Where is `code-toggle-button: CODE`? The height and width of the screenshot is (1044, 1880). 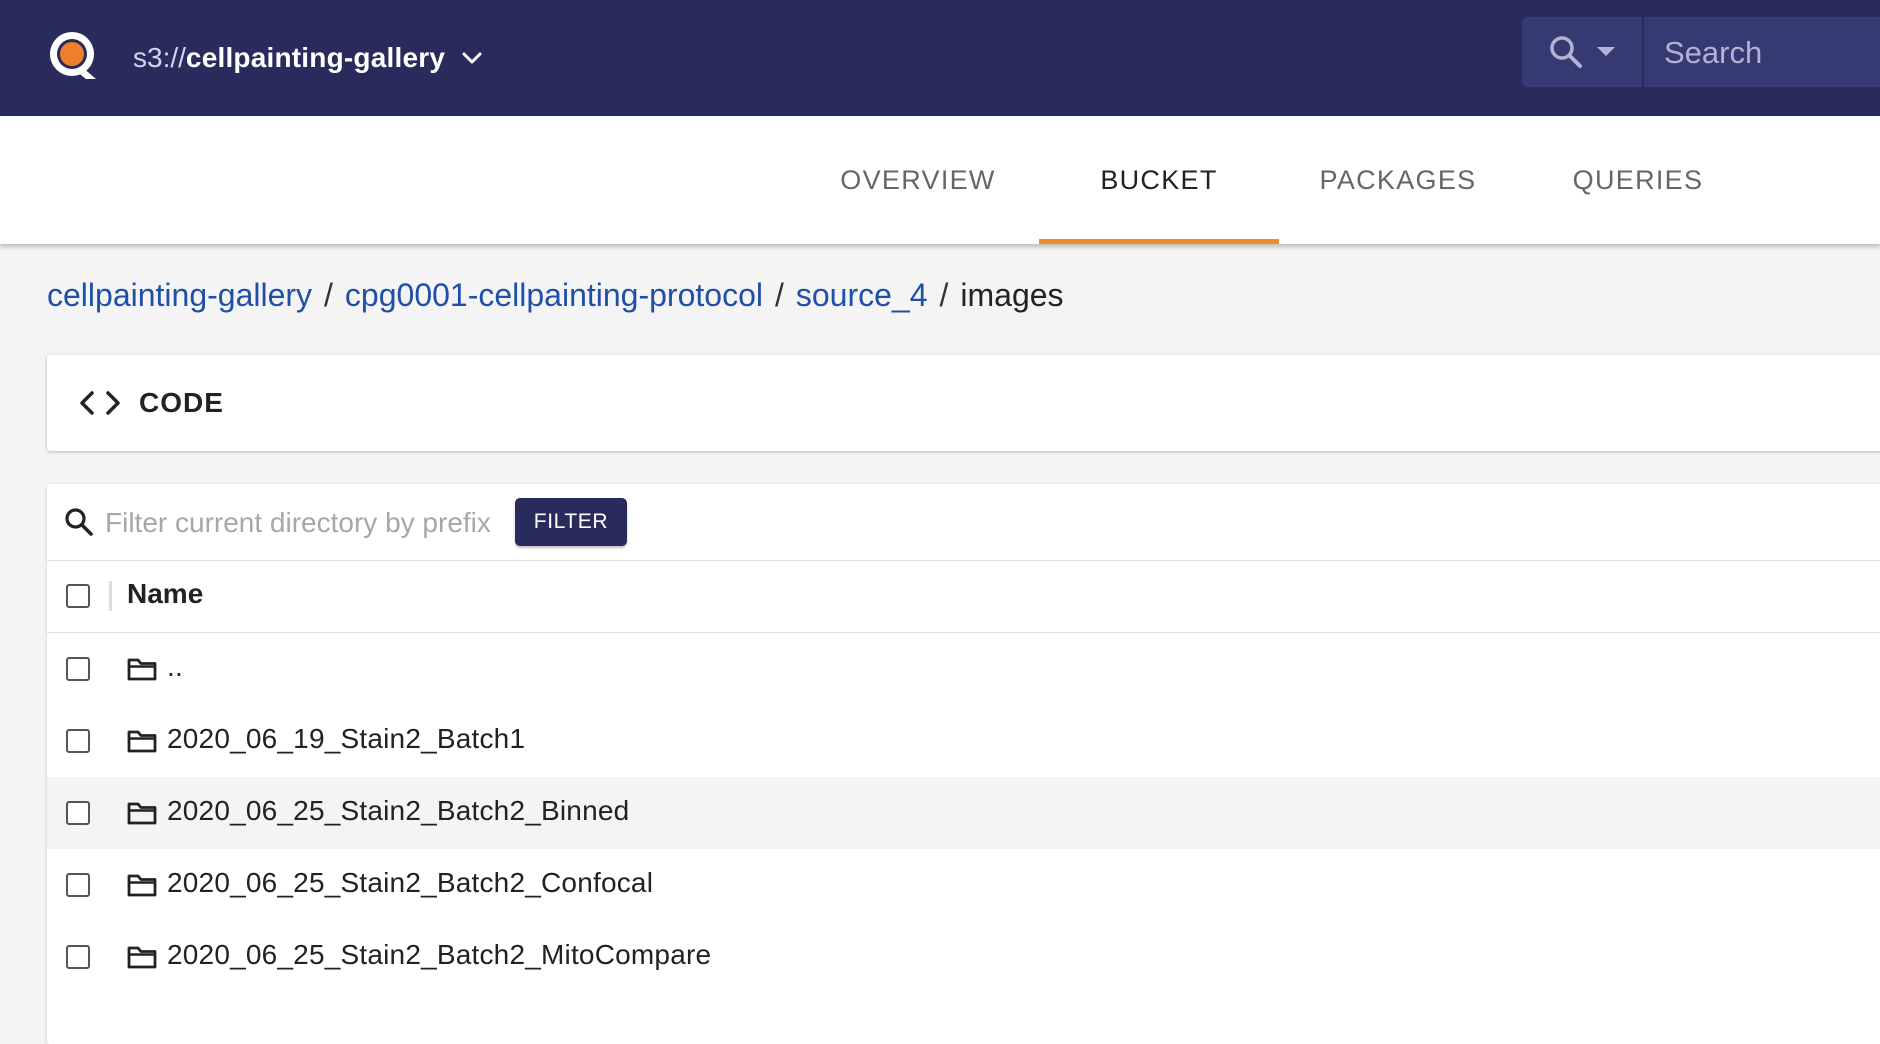
code-toggle-button: CODE is located at coordinates (151, 403).